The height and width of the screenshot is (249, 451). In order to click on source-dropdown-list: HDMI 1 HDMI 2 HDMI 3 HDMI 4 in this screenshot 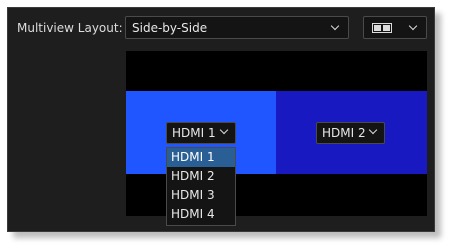, I will do `click(201, 186)`.